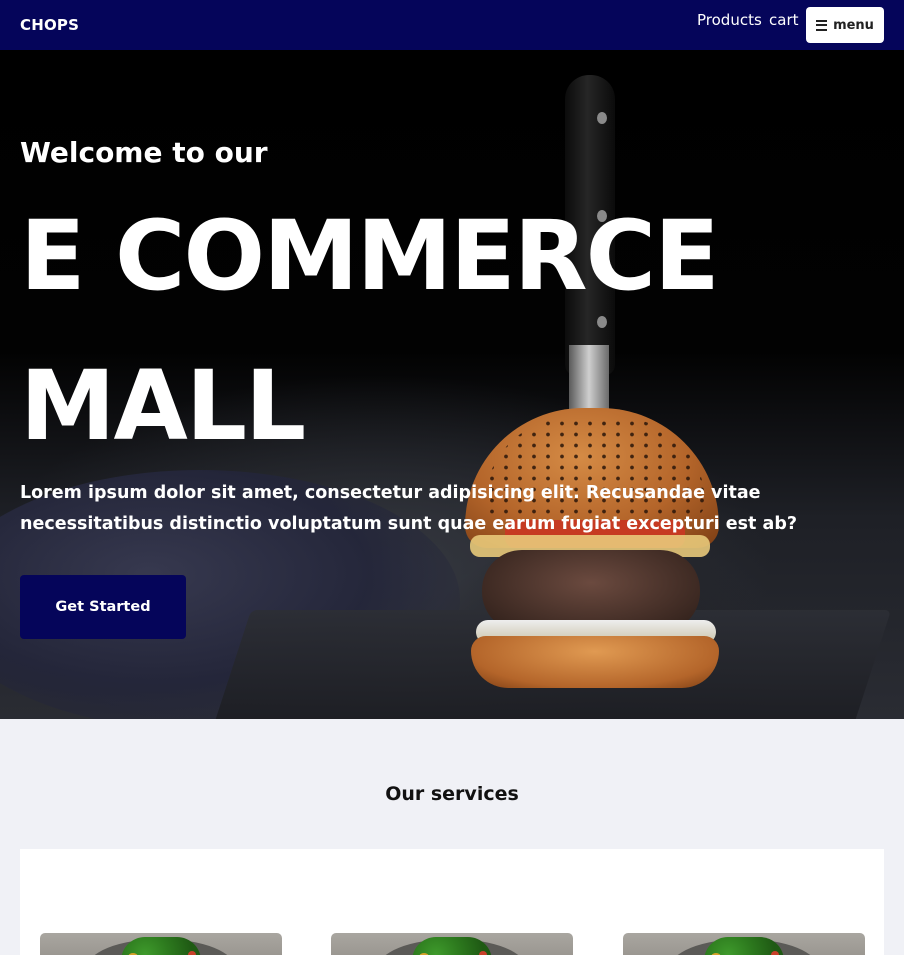  What do you see at coordinates (49, 25) in the screenshot?
I see `brand-logo: CHOPS` at bounding box center [49, 25].